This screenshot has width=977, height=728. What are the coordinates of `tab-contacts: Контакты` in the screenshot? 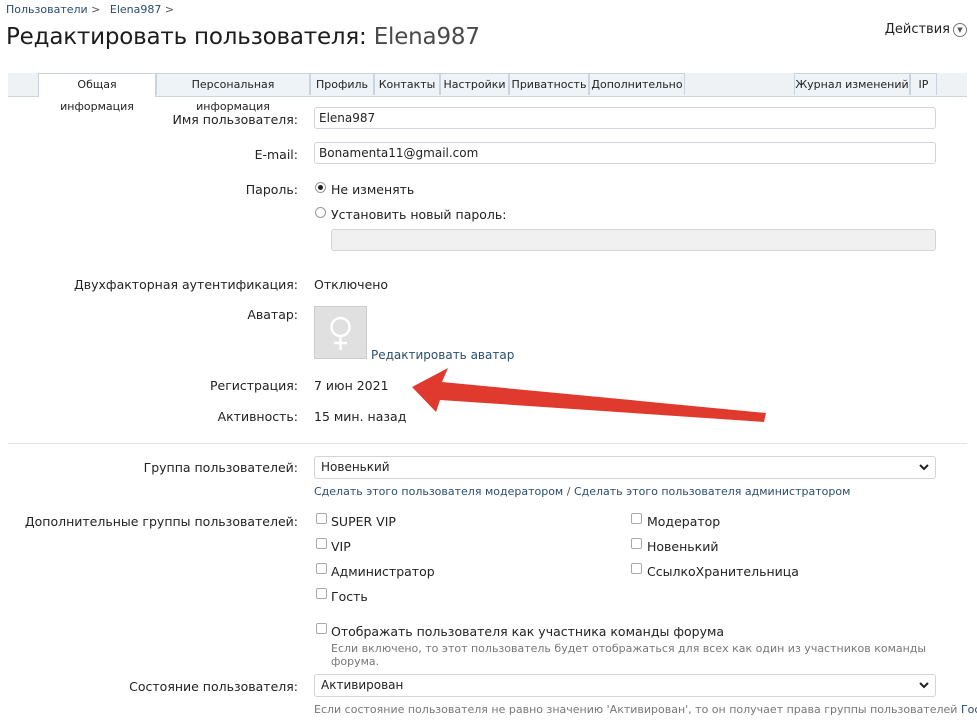 It's located at (407, 84).